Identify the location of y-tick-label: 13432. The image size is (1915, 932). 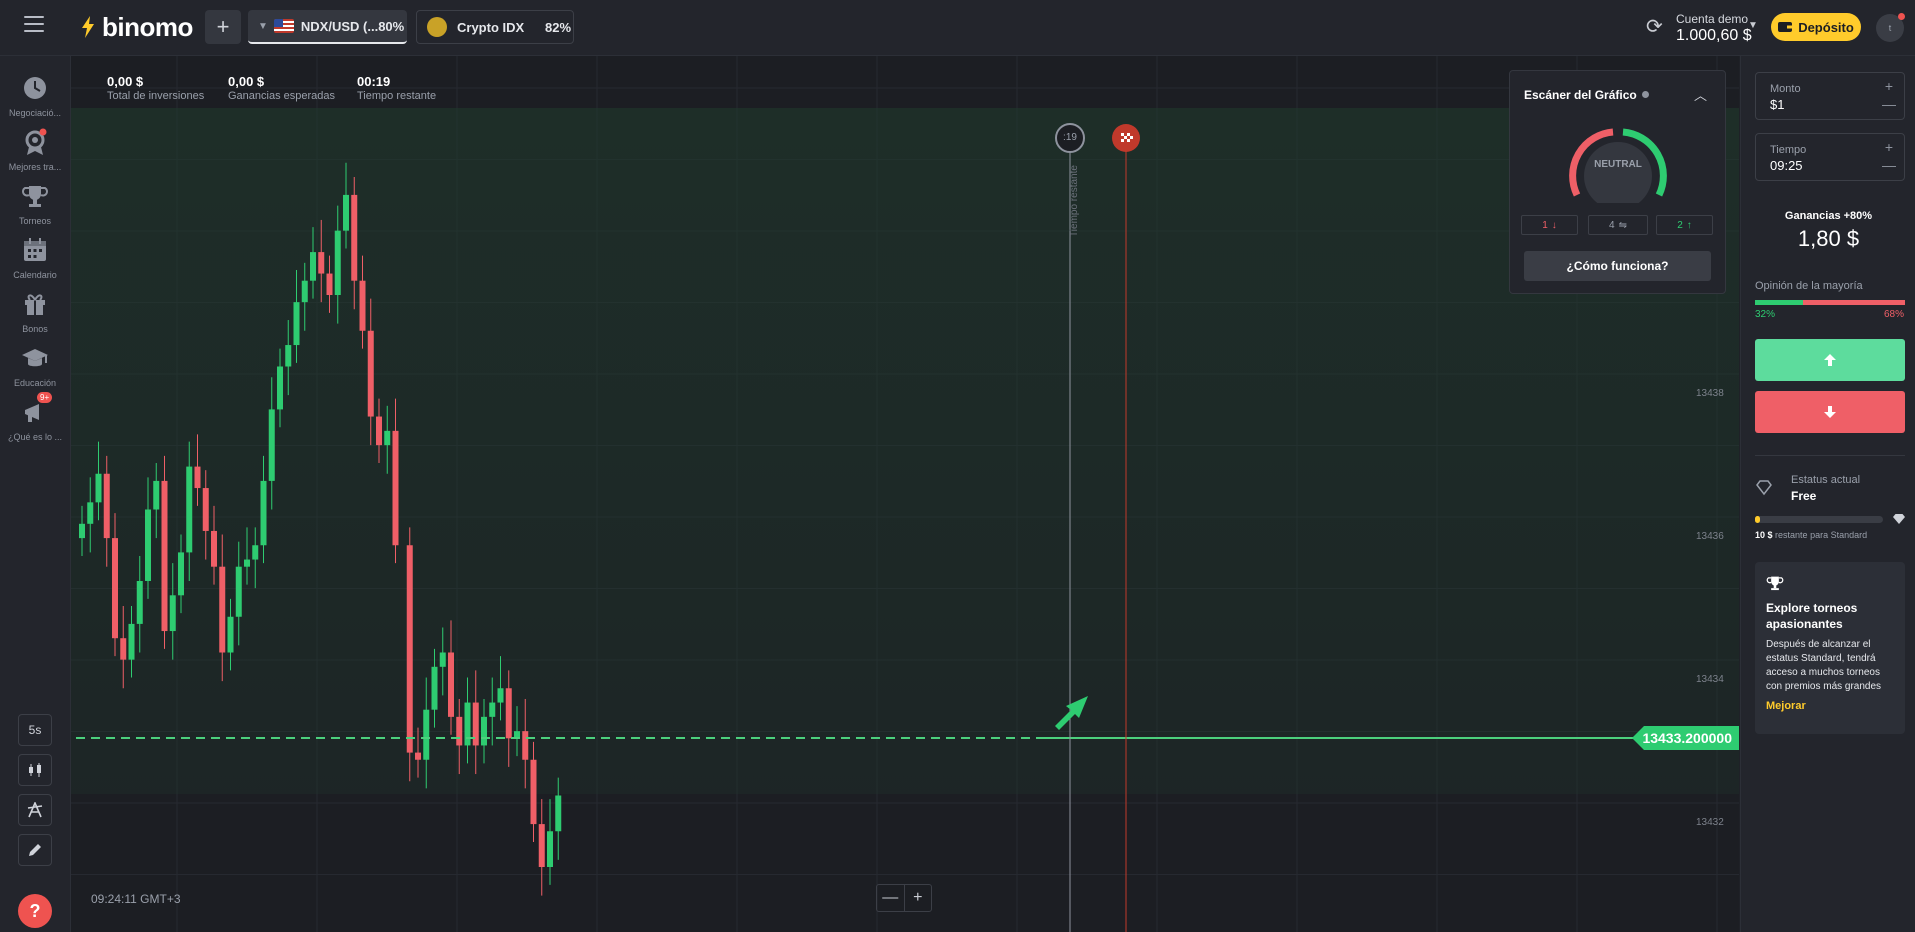
(1710, 822).